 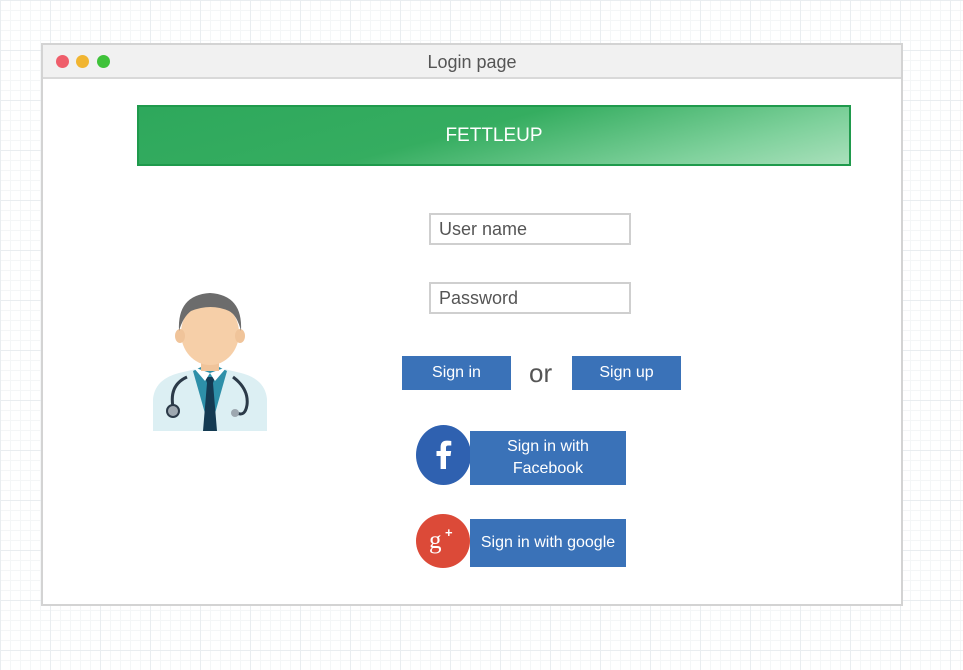 I want to click on sign-up-button: Sign up, so click(x=626, y=373).